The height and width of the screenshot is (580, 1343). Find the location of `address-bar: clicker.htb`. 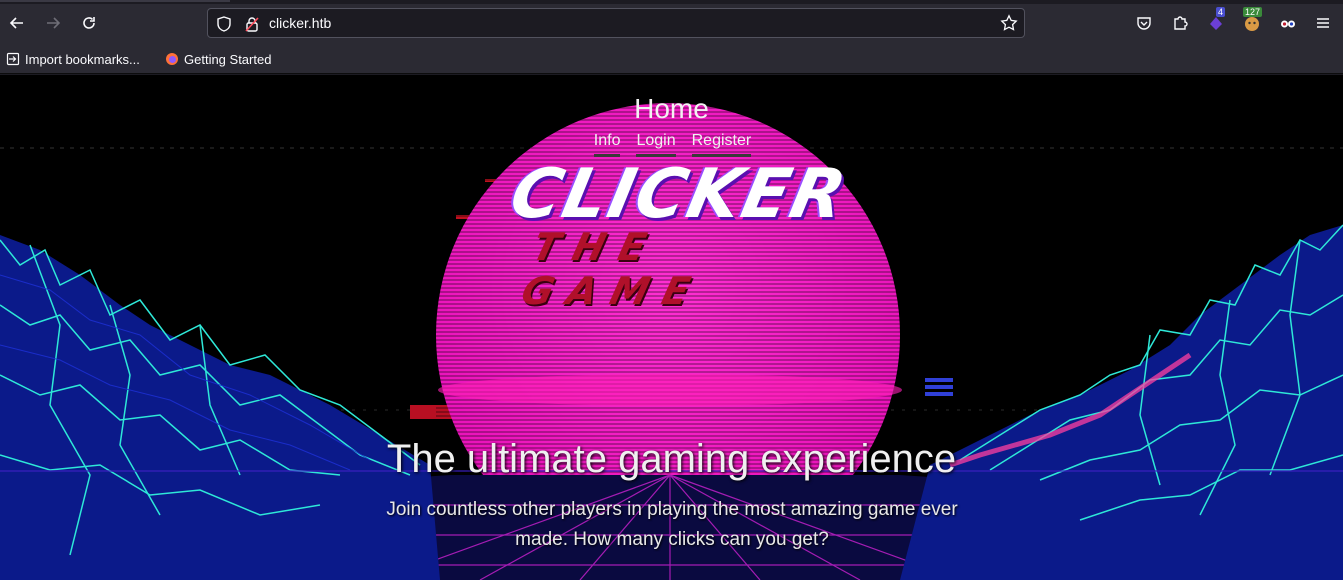

address-bar: clicker.htb is located at coordinates (616, 23).